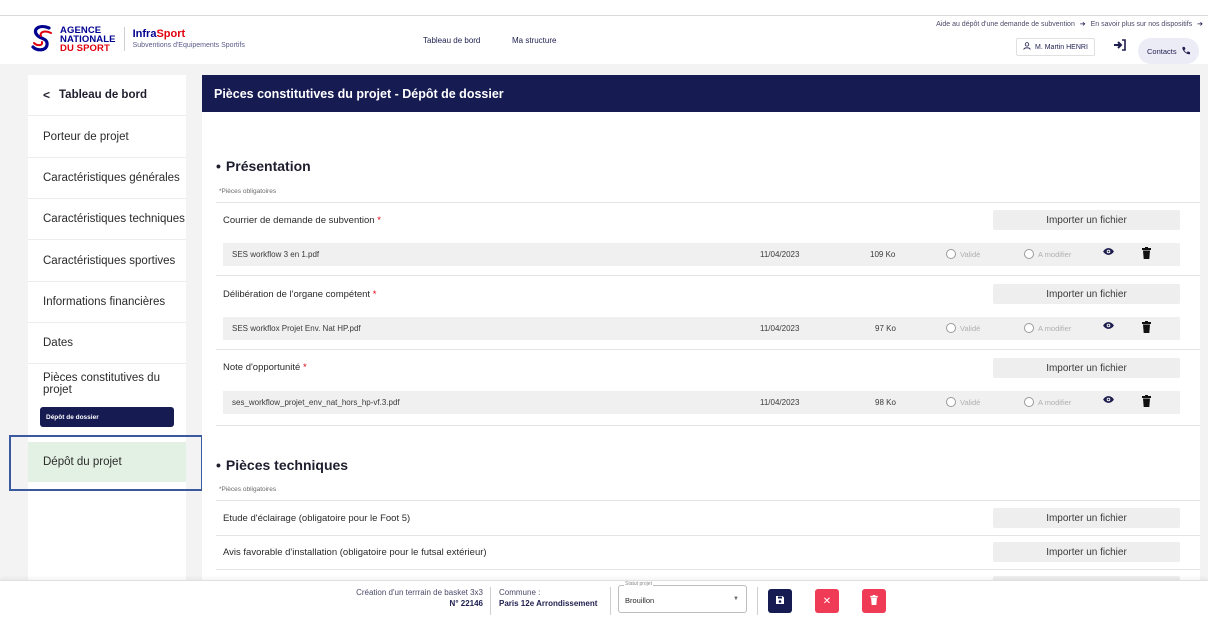  What do you see at coordinates (1142, 24) in the screenshot?
I see `help-link-more-info: En savoir plus sur nos dispositifs` at bounding box center [1142, 24].